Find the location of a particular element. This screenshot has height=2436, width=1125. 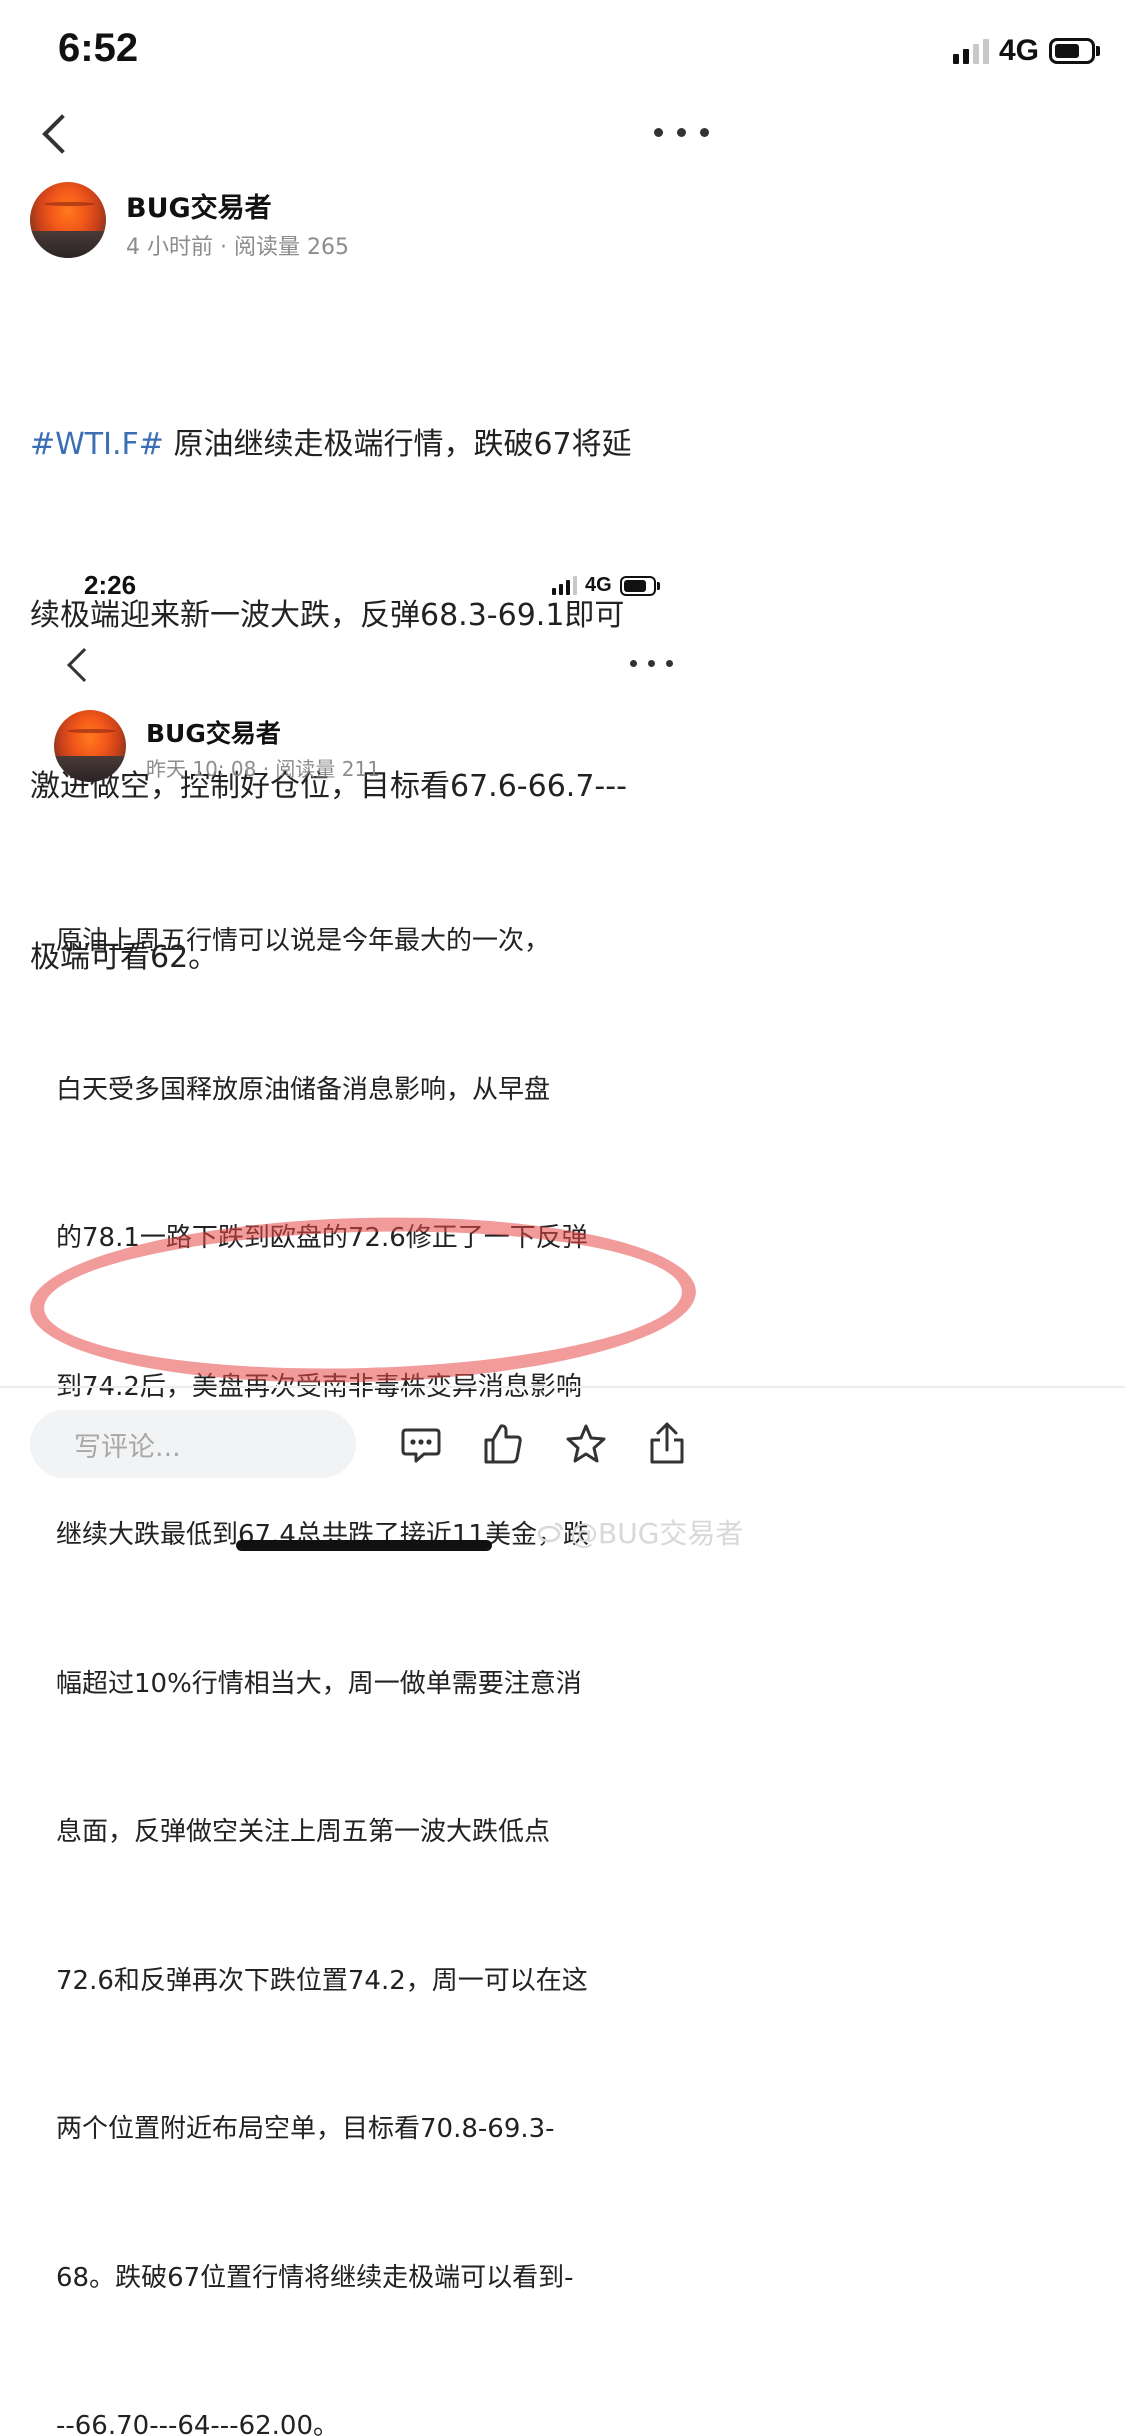

embedded-status-time: 2:26 is located at coordinates (110, 585).